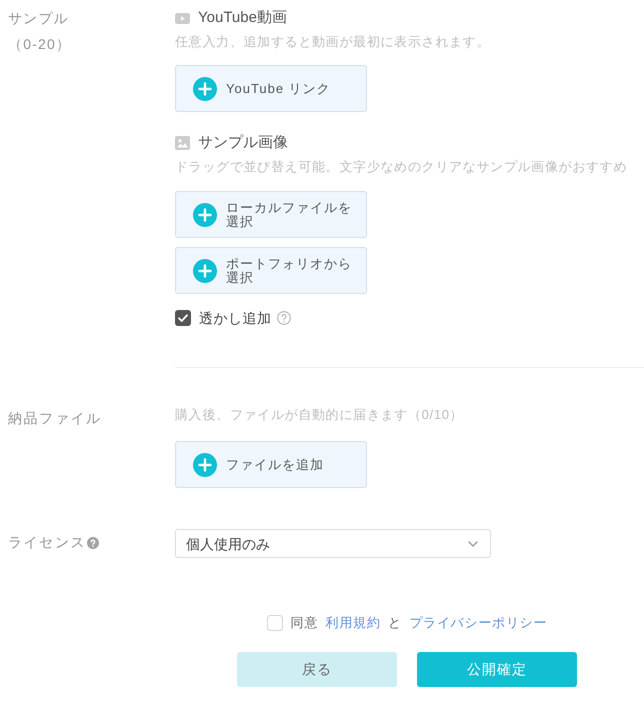  What do you see at coordinates (271, 214) in the screenshot?
I see `add-image-button: ローカルファイルを選択` at bounding box center [271, 214].